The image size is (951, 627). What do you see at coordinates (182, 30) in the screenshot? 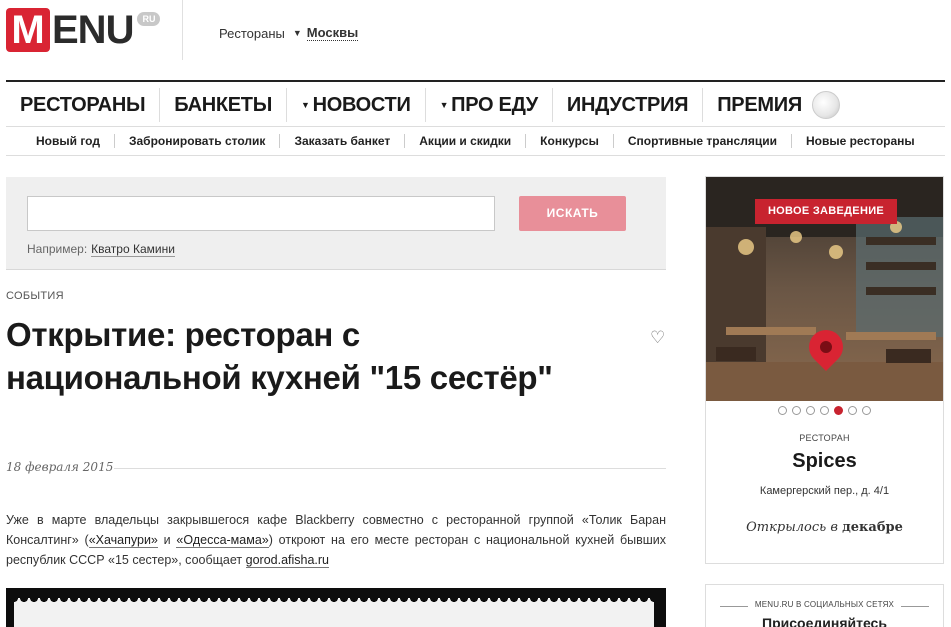
I see `header-divider` at bounding box center [182, 30].